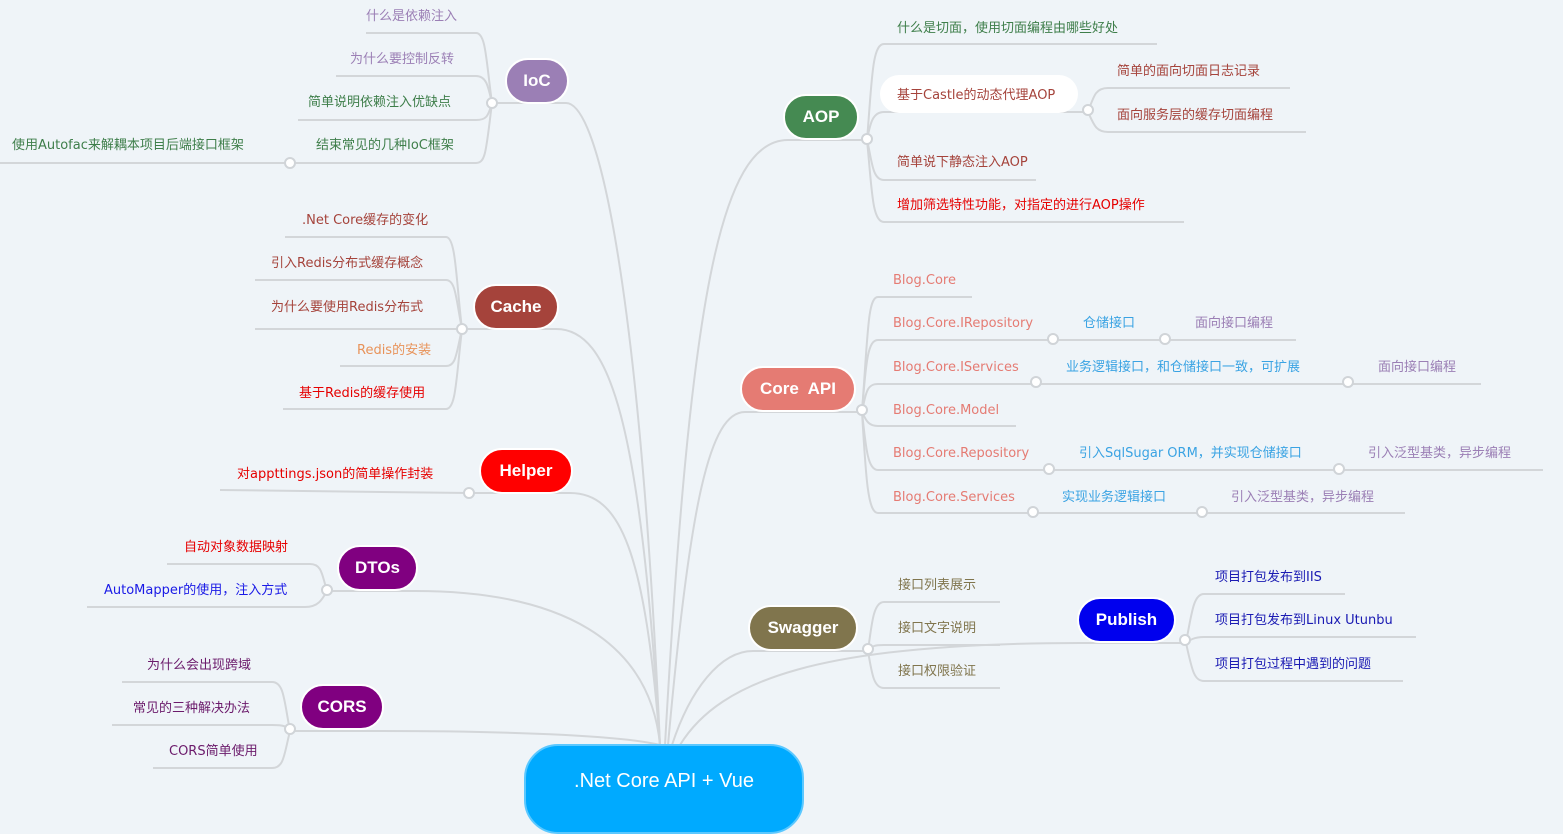  I want to click on topic-coreapi-label: Core API, so click(798, 388).